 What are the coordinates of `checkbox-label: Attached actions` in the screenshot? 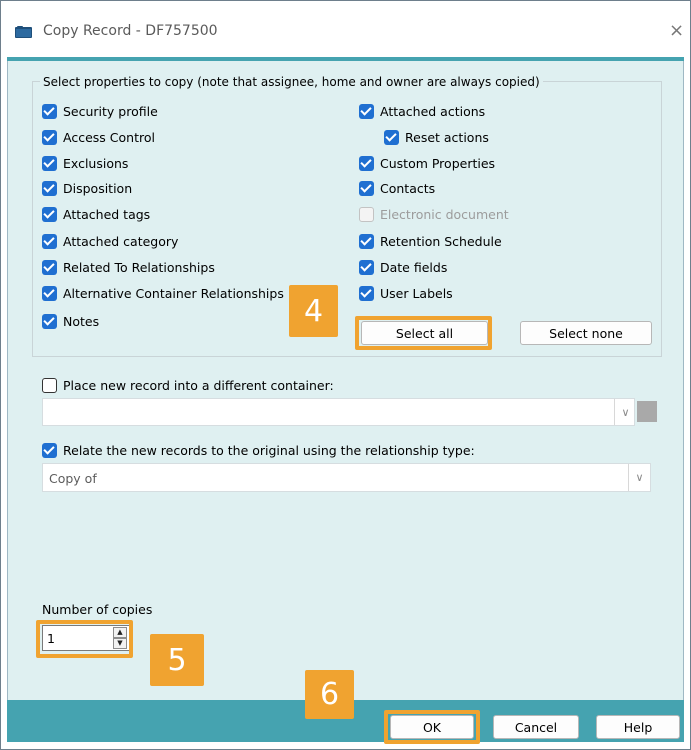 It's located at (433, 111).